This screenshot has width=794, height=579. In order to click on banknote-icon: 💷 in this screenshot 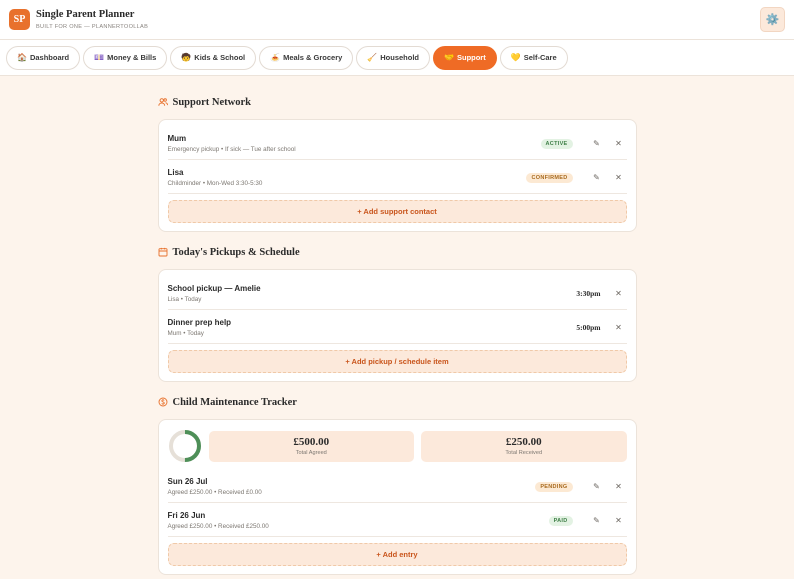, I will do `click(99, 57)`.